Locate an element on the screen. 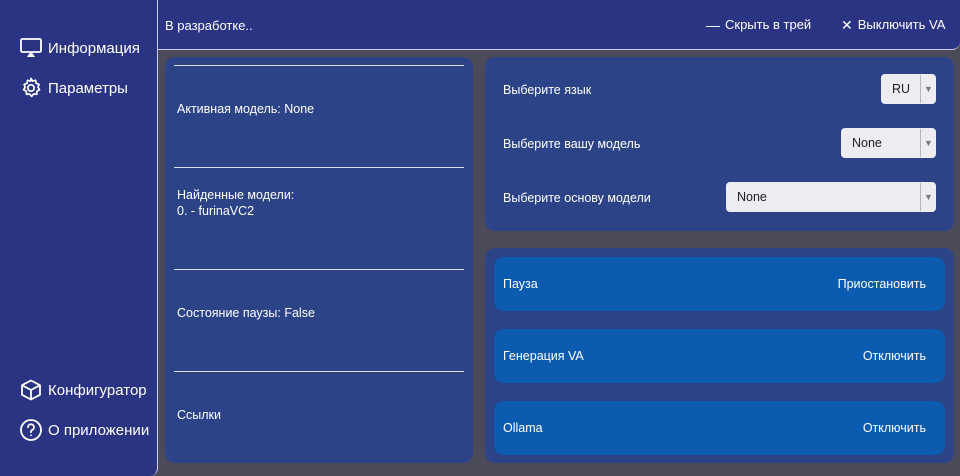 The width and height of the screenshot is (960, 476). help-circle-icon is located at coordinates (31, 430).